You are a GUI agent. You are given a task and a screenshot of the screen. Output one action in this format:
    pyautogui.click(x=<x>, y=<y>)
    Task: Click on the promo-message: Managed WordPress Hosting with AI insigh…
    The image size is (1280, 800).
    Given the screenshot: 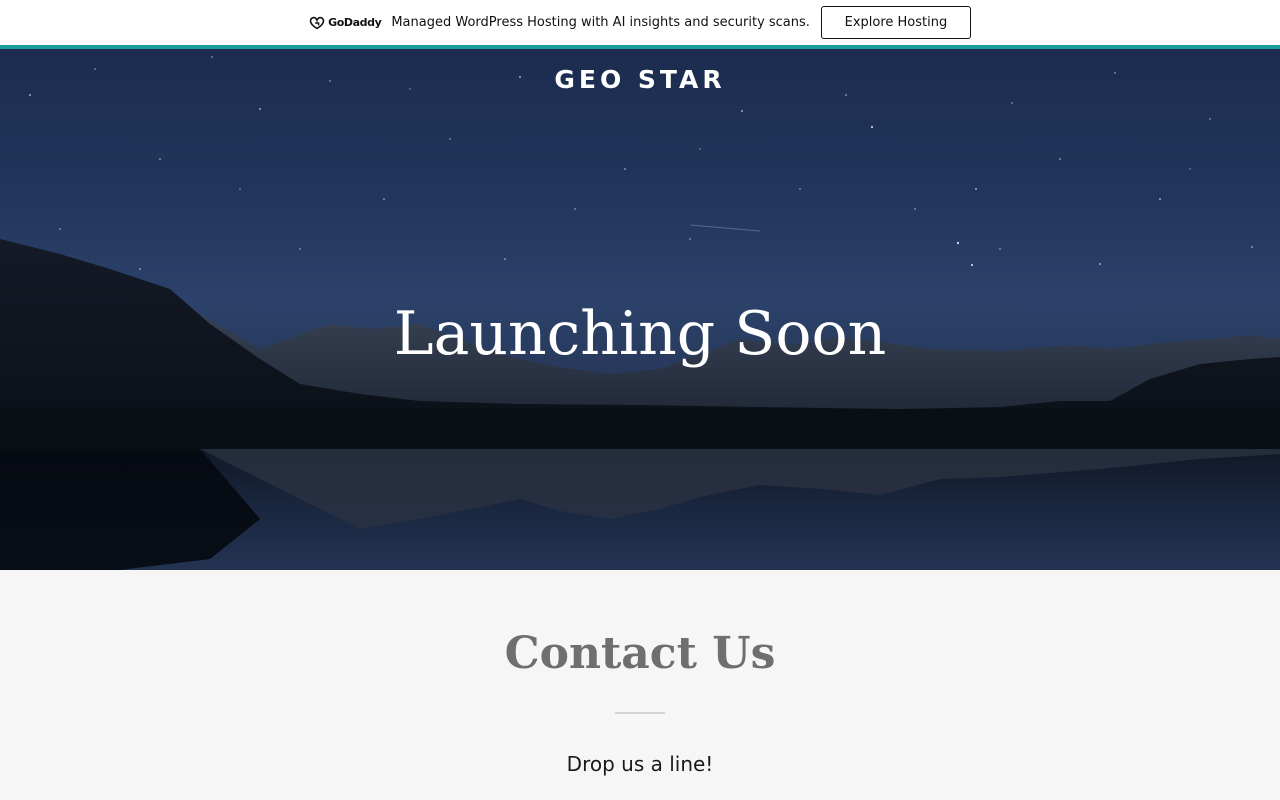 What is the action you would take?
    pyautogui.click(x=600, y=22)
    